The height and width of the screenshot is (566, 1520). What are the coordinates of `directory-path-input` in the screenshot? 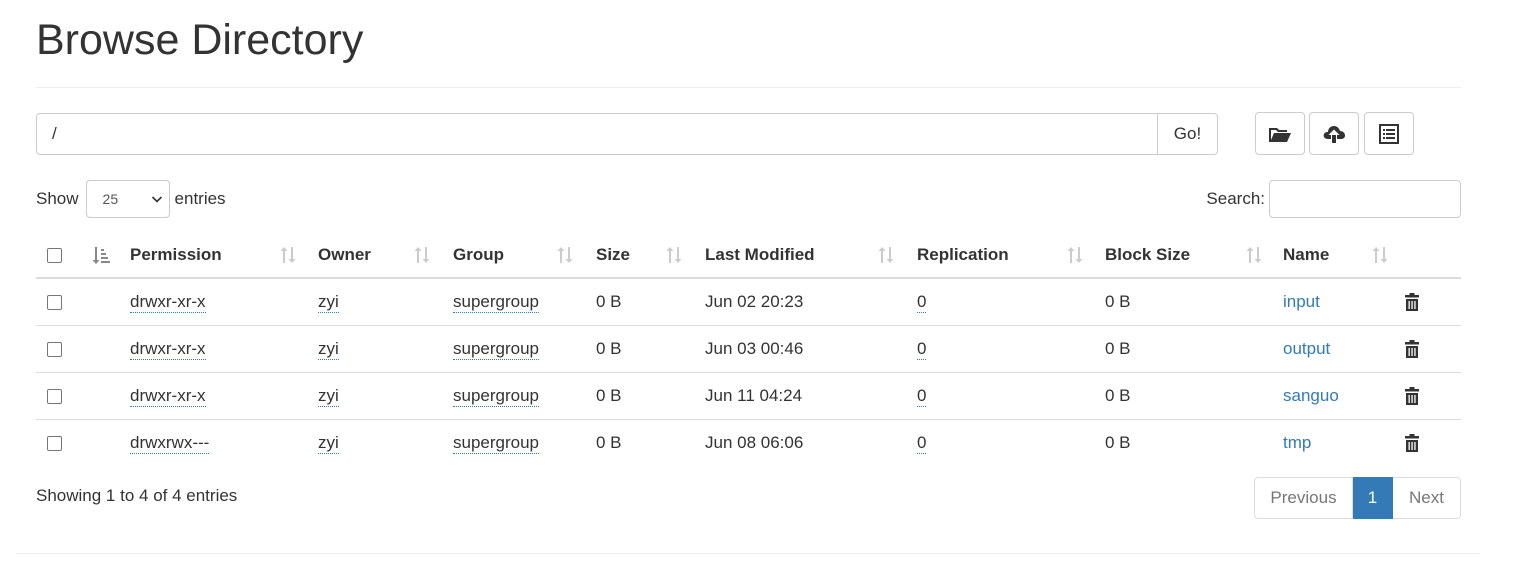 It's located at (597, 134).